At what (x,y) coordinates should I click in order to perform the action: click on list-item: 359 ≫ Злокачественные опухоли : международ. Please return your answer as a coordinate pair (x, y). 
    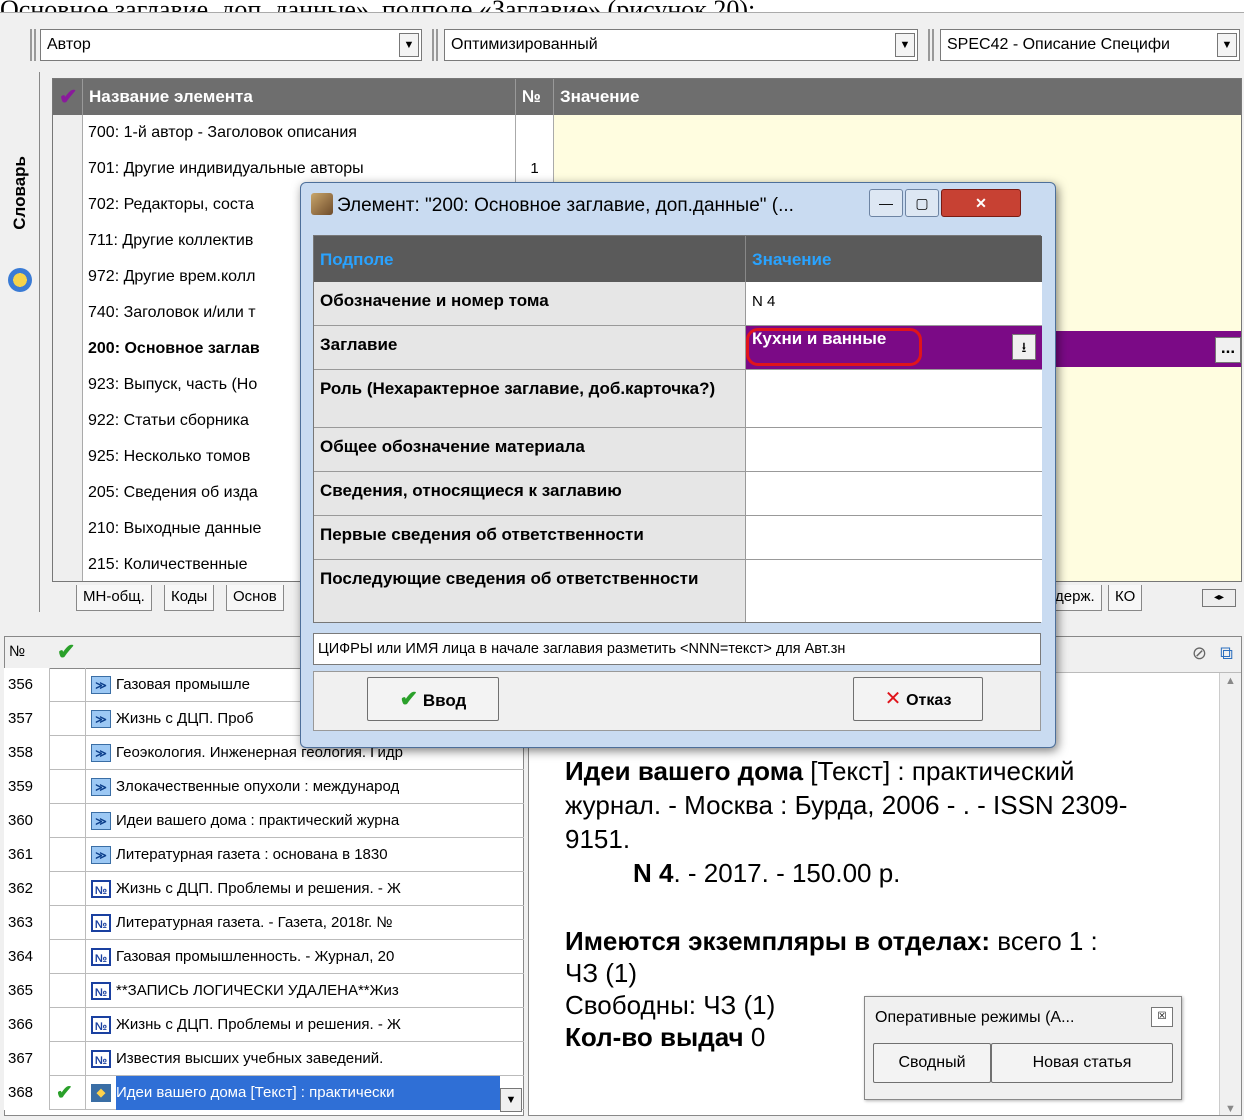
    Looking at the image, I should click on (264, 787).